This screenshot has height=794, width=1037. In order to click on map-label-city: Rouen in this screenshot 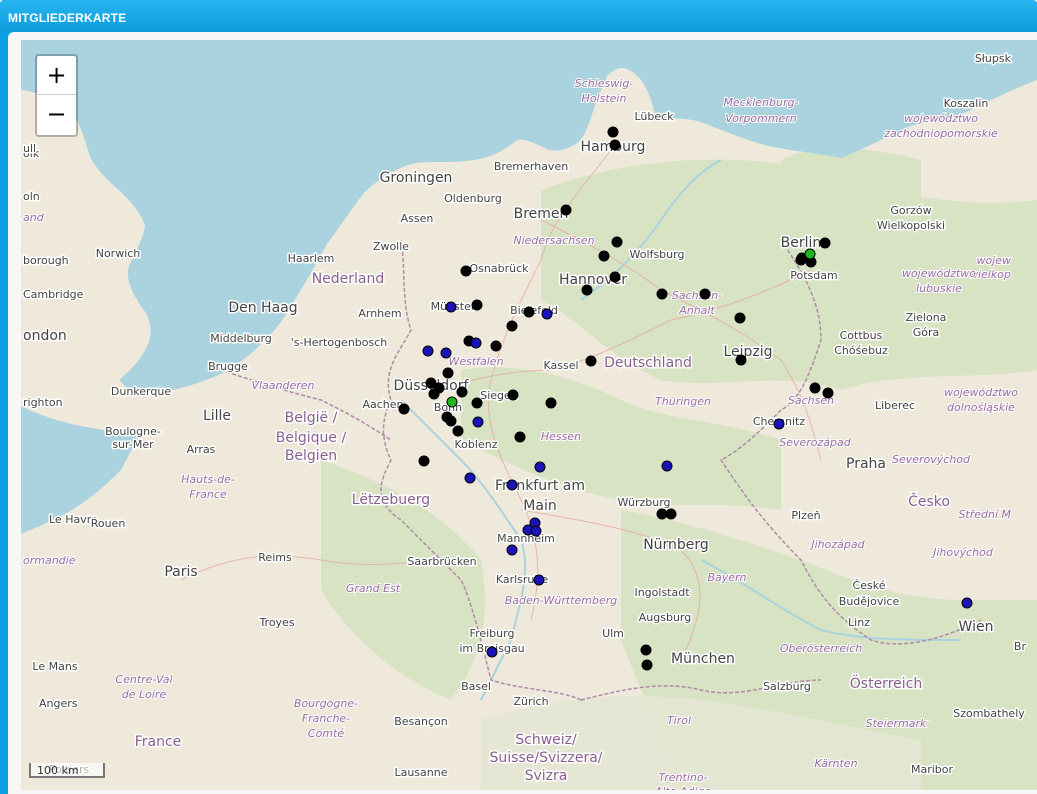, I will do `click(108, 523)`.